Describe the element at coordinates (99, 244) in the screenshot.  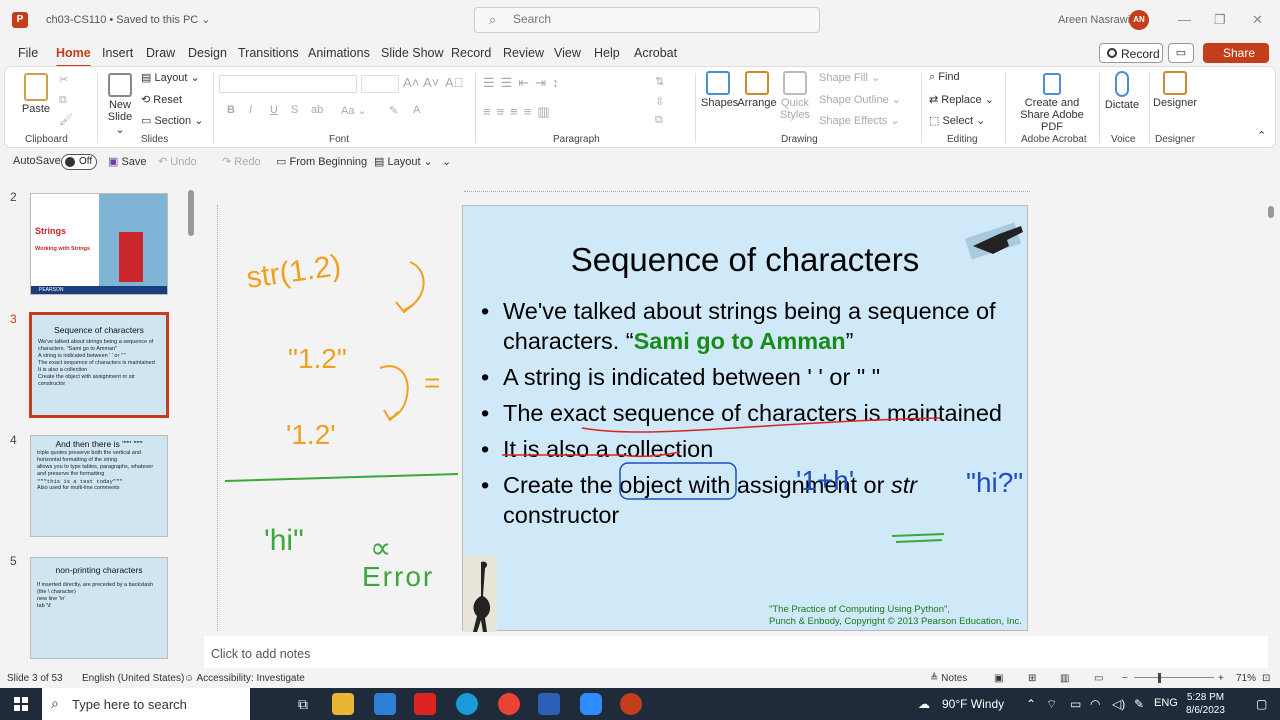
I see `slide-thumbnail-2: Strings Working with Strings PEARSON` at that location.